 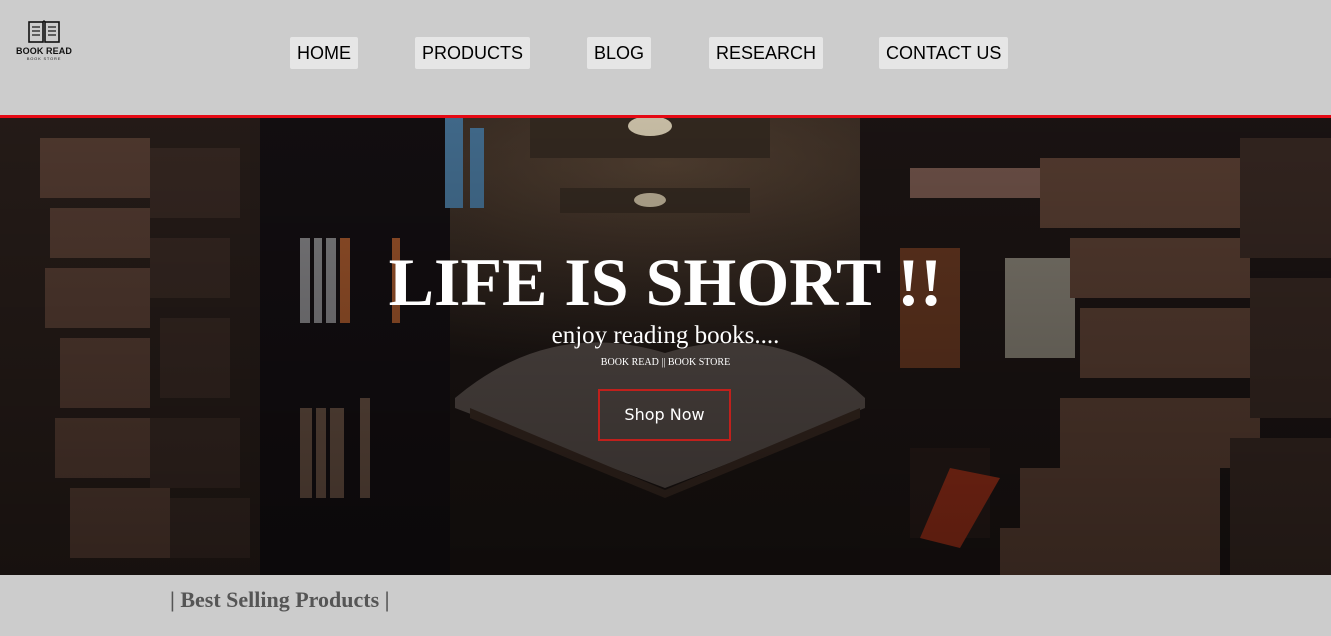 What do you see at coordinates (44, 45) in the screenshot?
I see `logo: BOOK READ BOOK STORE` at bounding box center [44, 45].